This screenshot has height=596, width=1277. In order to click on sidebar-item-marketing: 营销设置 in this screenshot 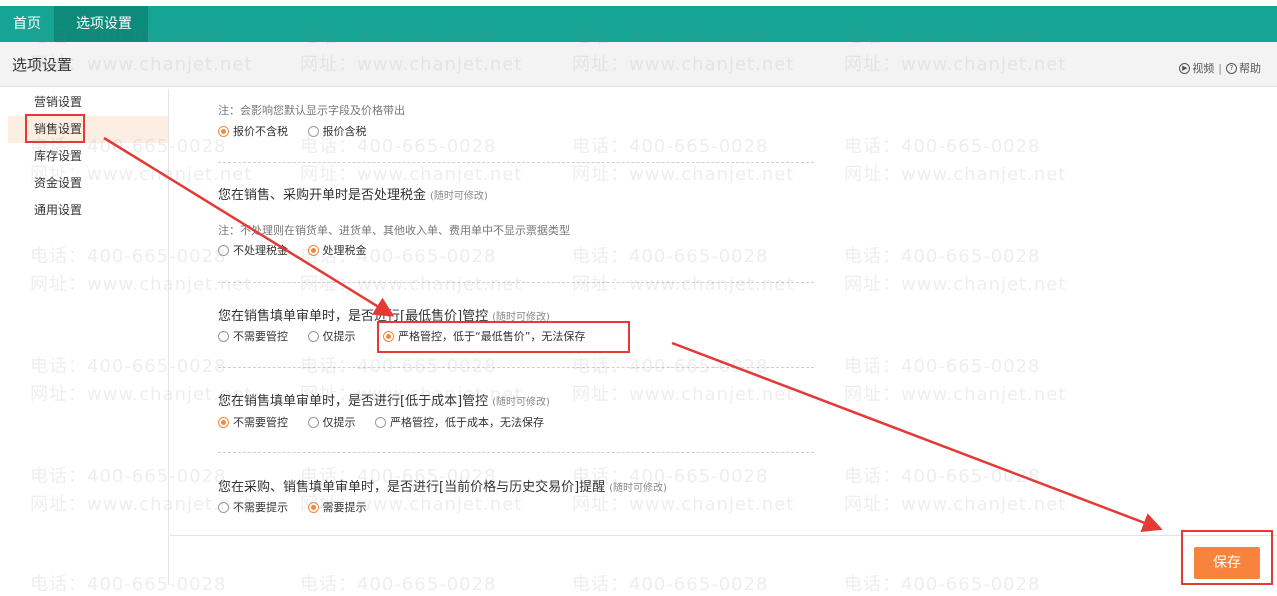, I will do `click(88, 102)`.